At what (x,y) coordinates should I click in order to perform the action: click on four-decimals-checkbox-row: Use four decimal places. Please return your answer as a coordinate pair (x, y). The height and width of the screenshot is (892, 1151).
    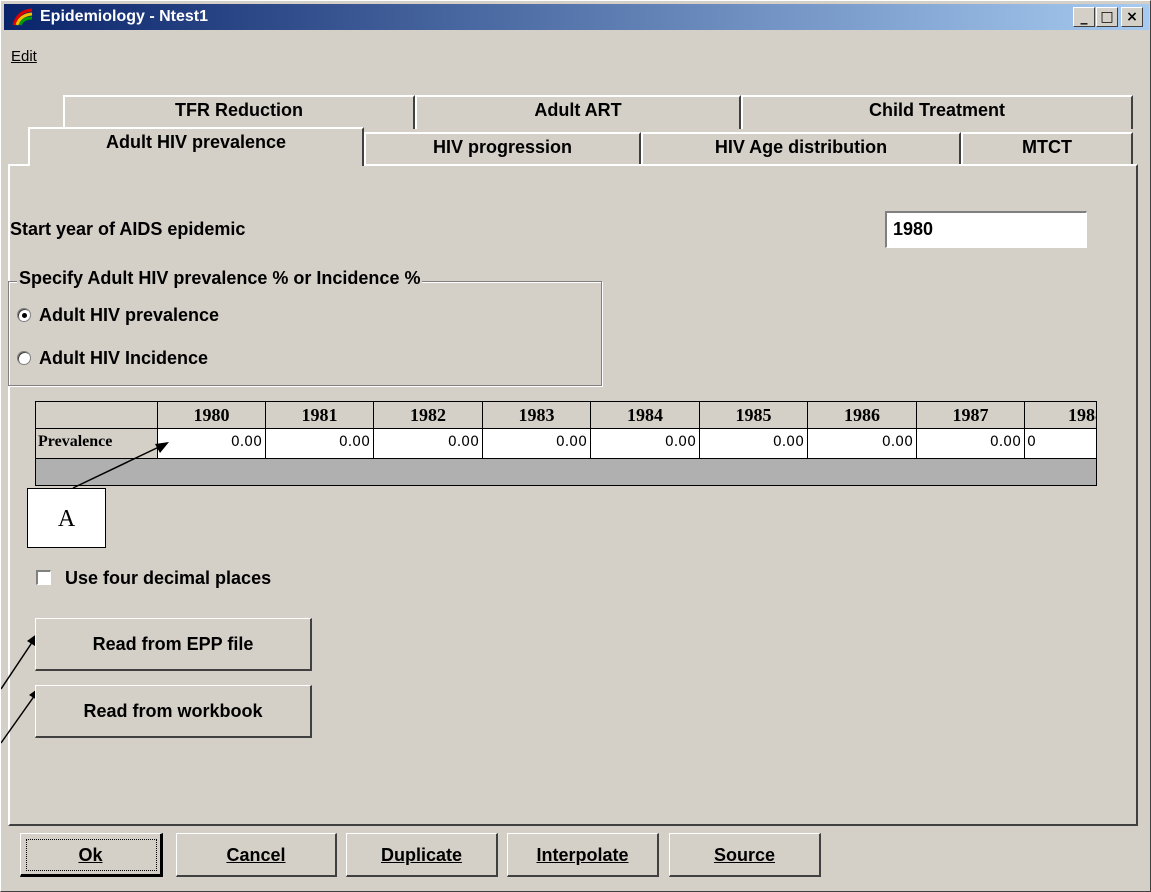
    Looking at the image, I should click on (196, 578).